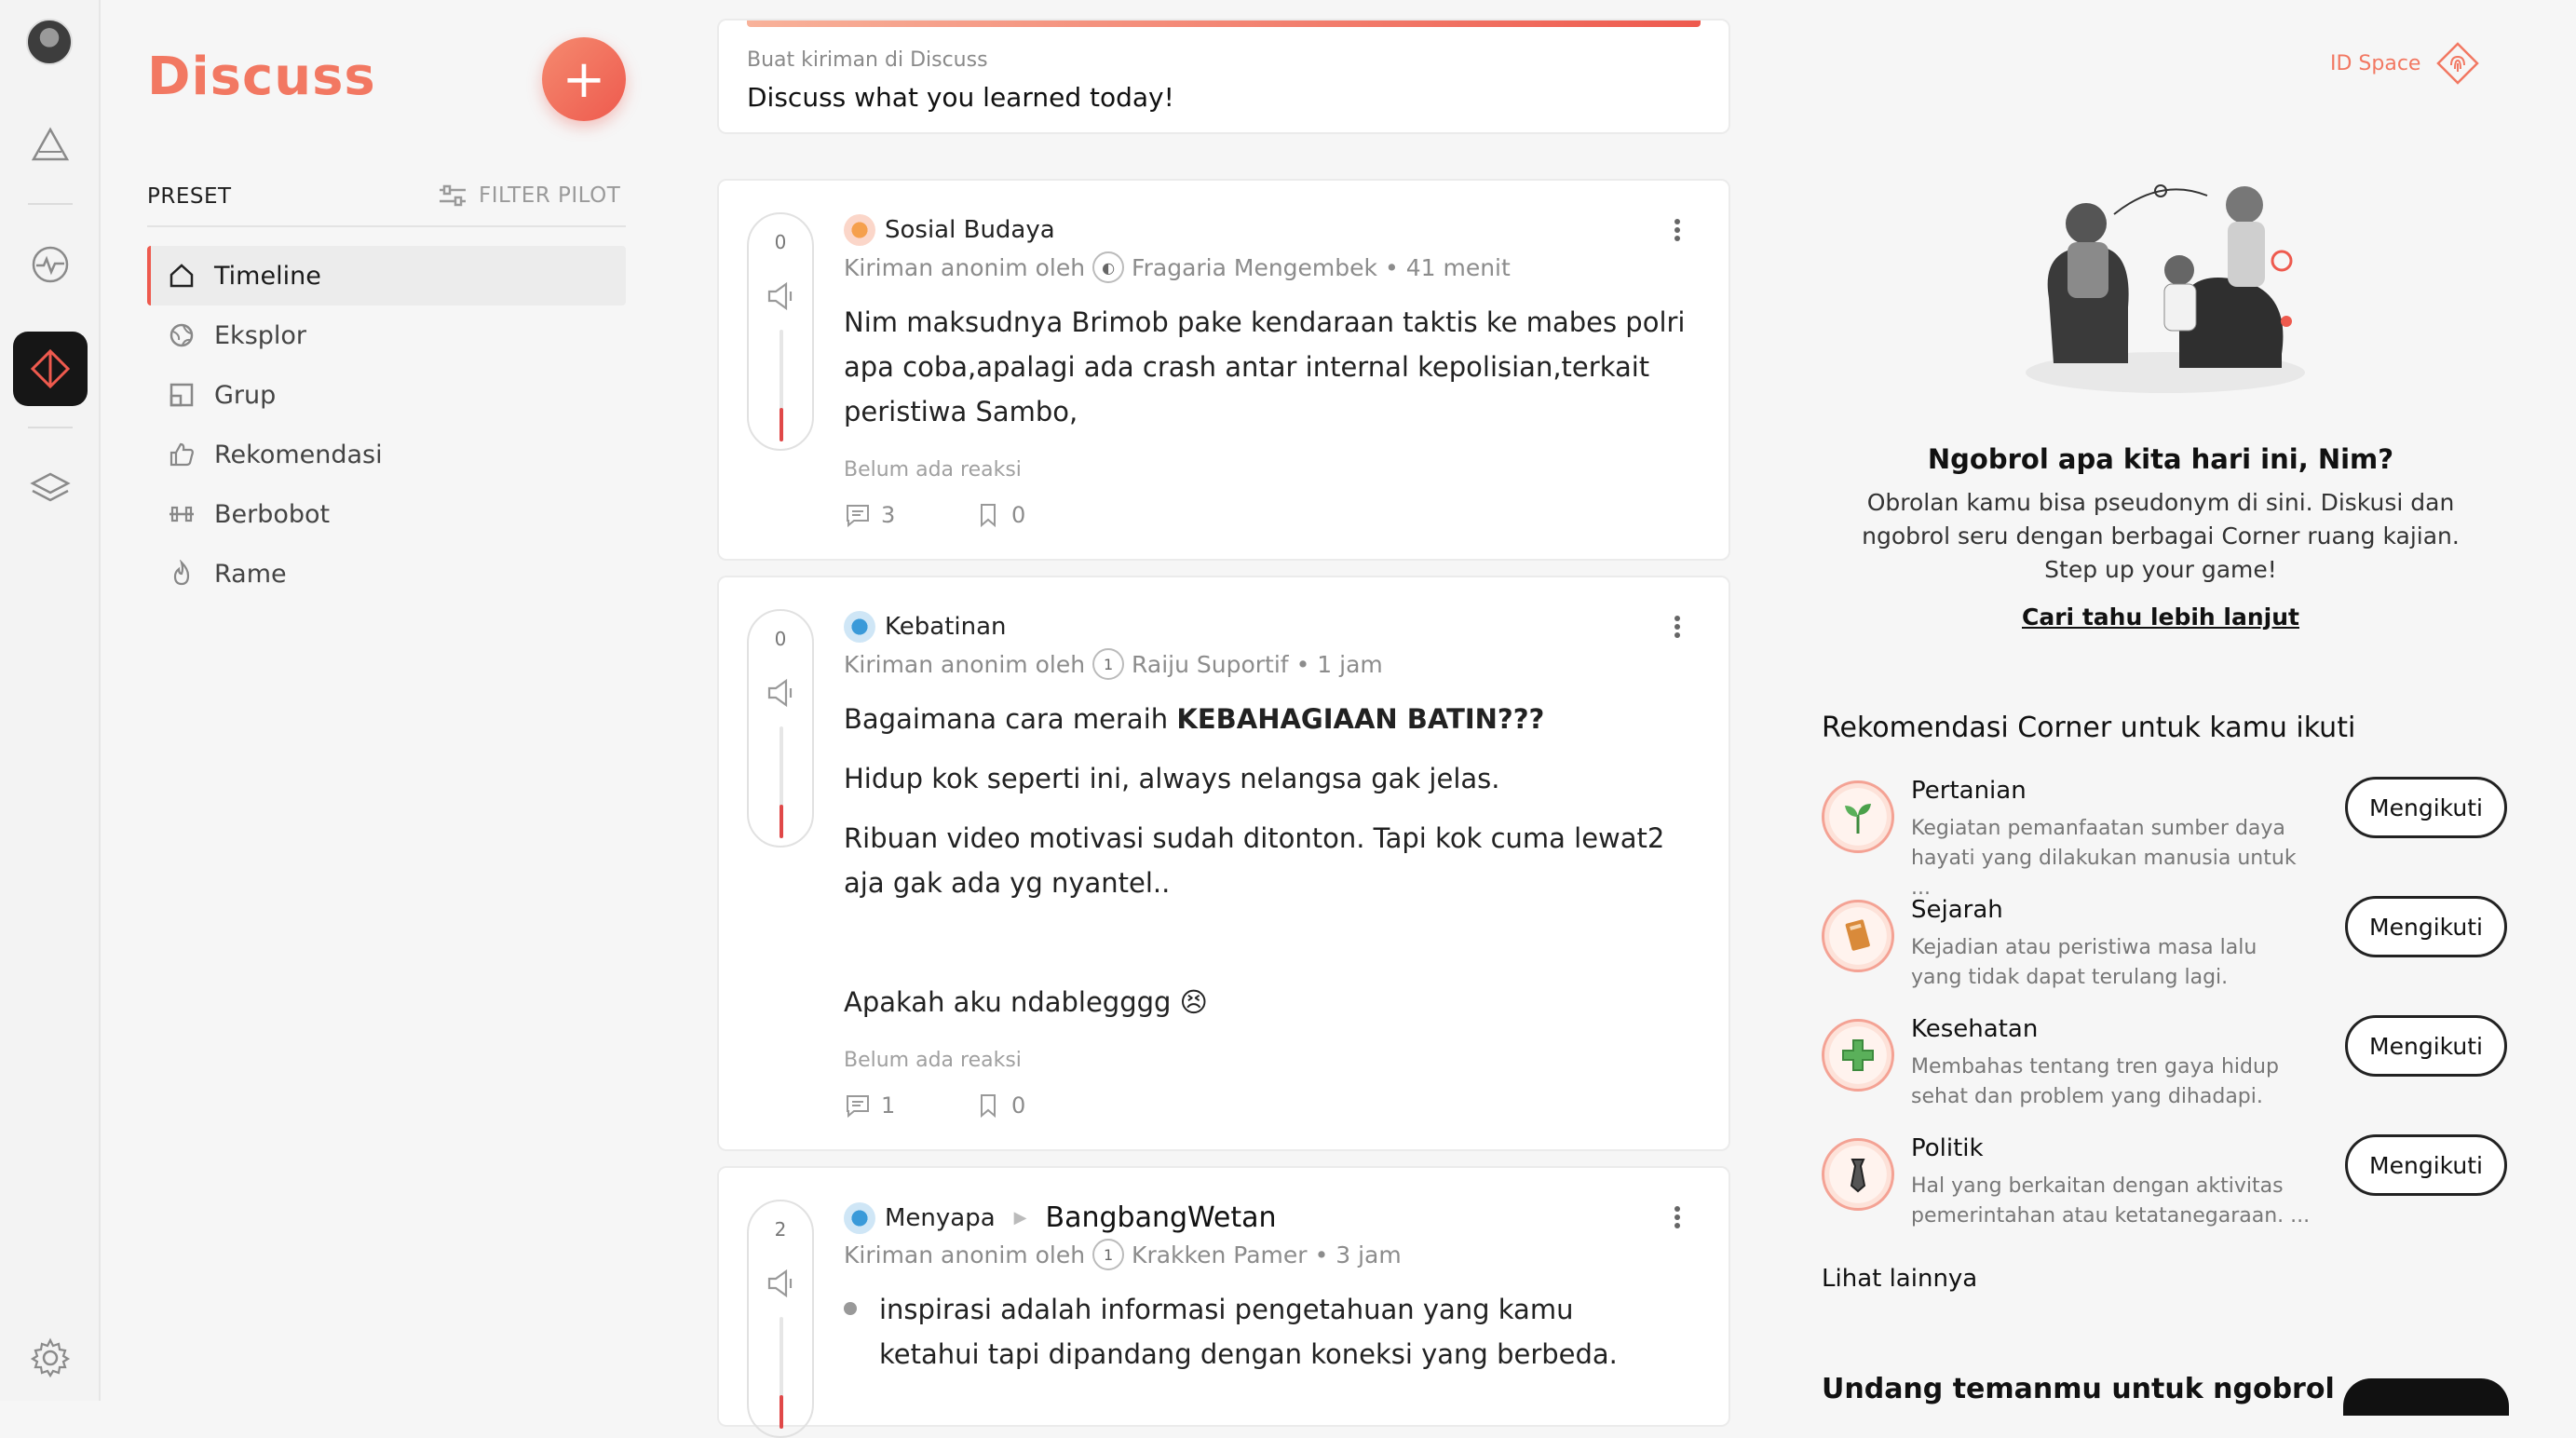 The image size is (2576, 1438). Describe the element at coordinates (181, 573) in the screenshot. I see `flame-icon` at that location.